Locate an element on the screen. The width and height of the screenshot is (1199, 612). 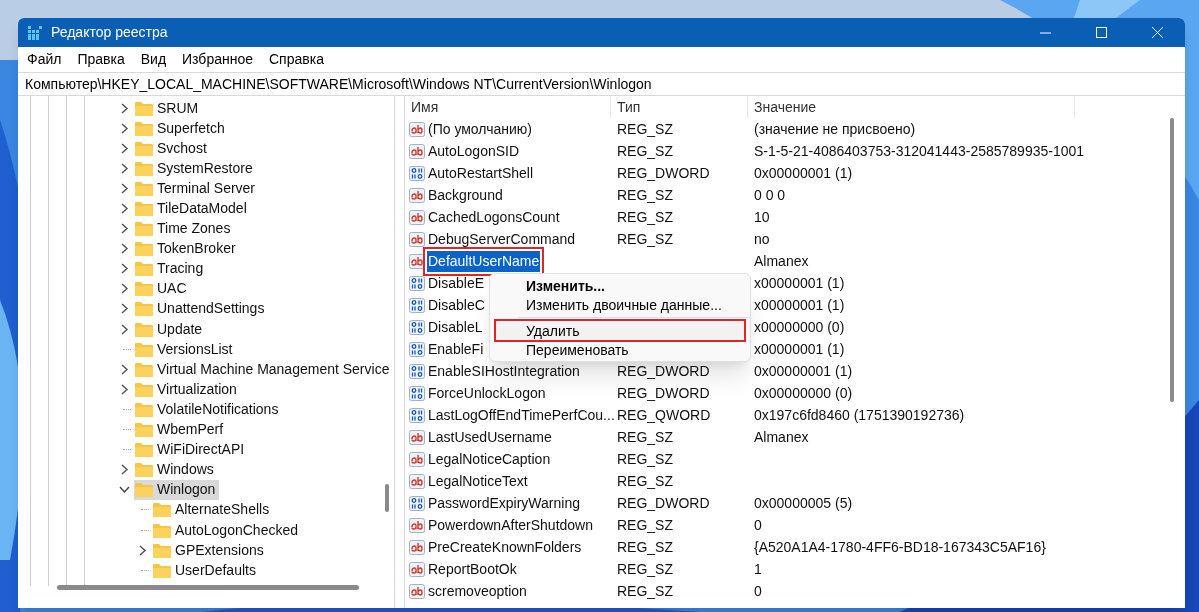
menu-item: Справка is located at coordinates (296, 59).